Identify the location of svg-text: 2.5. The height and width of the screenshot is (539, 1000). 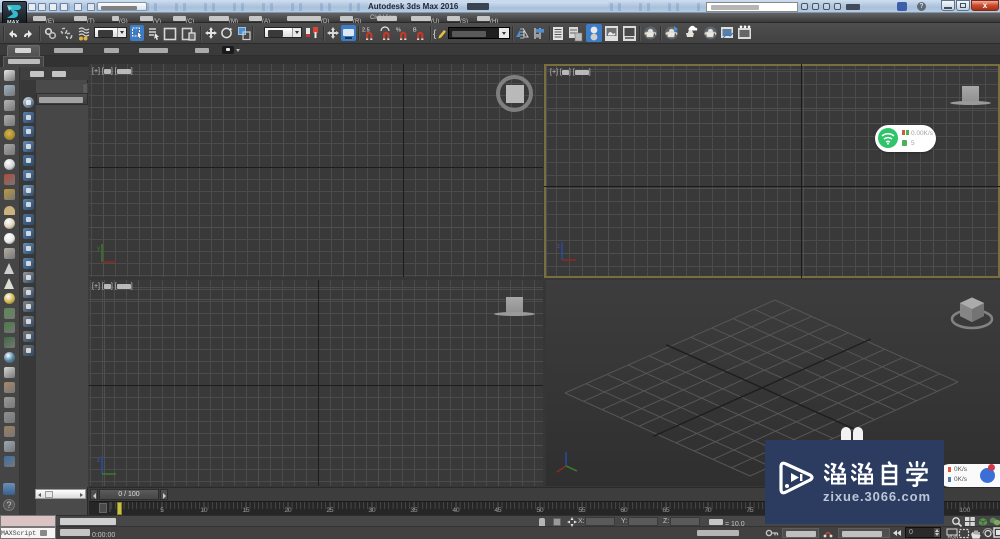
(366, 31).